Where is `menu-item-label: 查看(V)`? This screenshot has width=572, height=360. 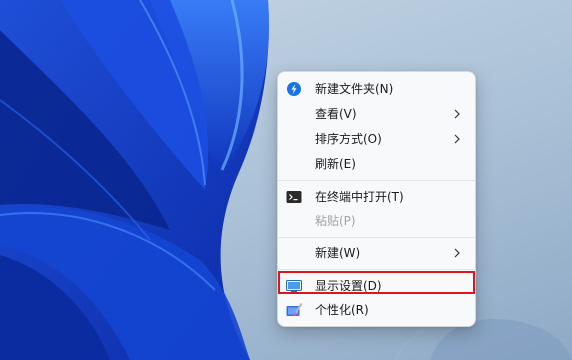 menu-item-label: 查看(V) is located at coordinates (336, 114).